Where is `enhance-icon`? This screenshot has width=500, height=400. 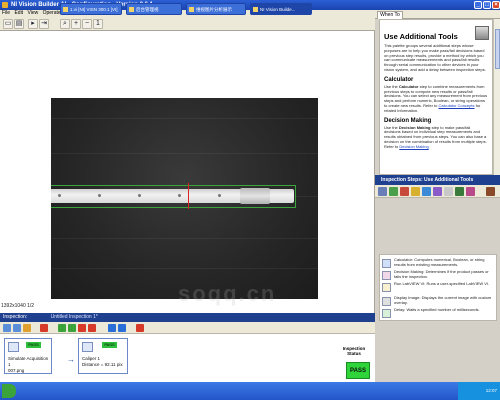 enhance-icon is located at coordinates (393, 191).